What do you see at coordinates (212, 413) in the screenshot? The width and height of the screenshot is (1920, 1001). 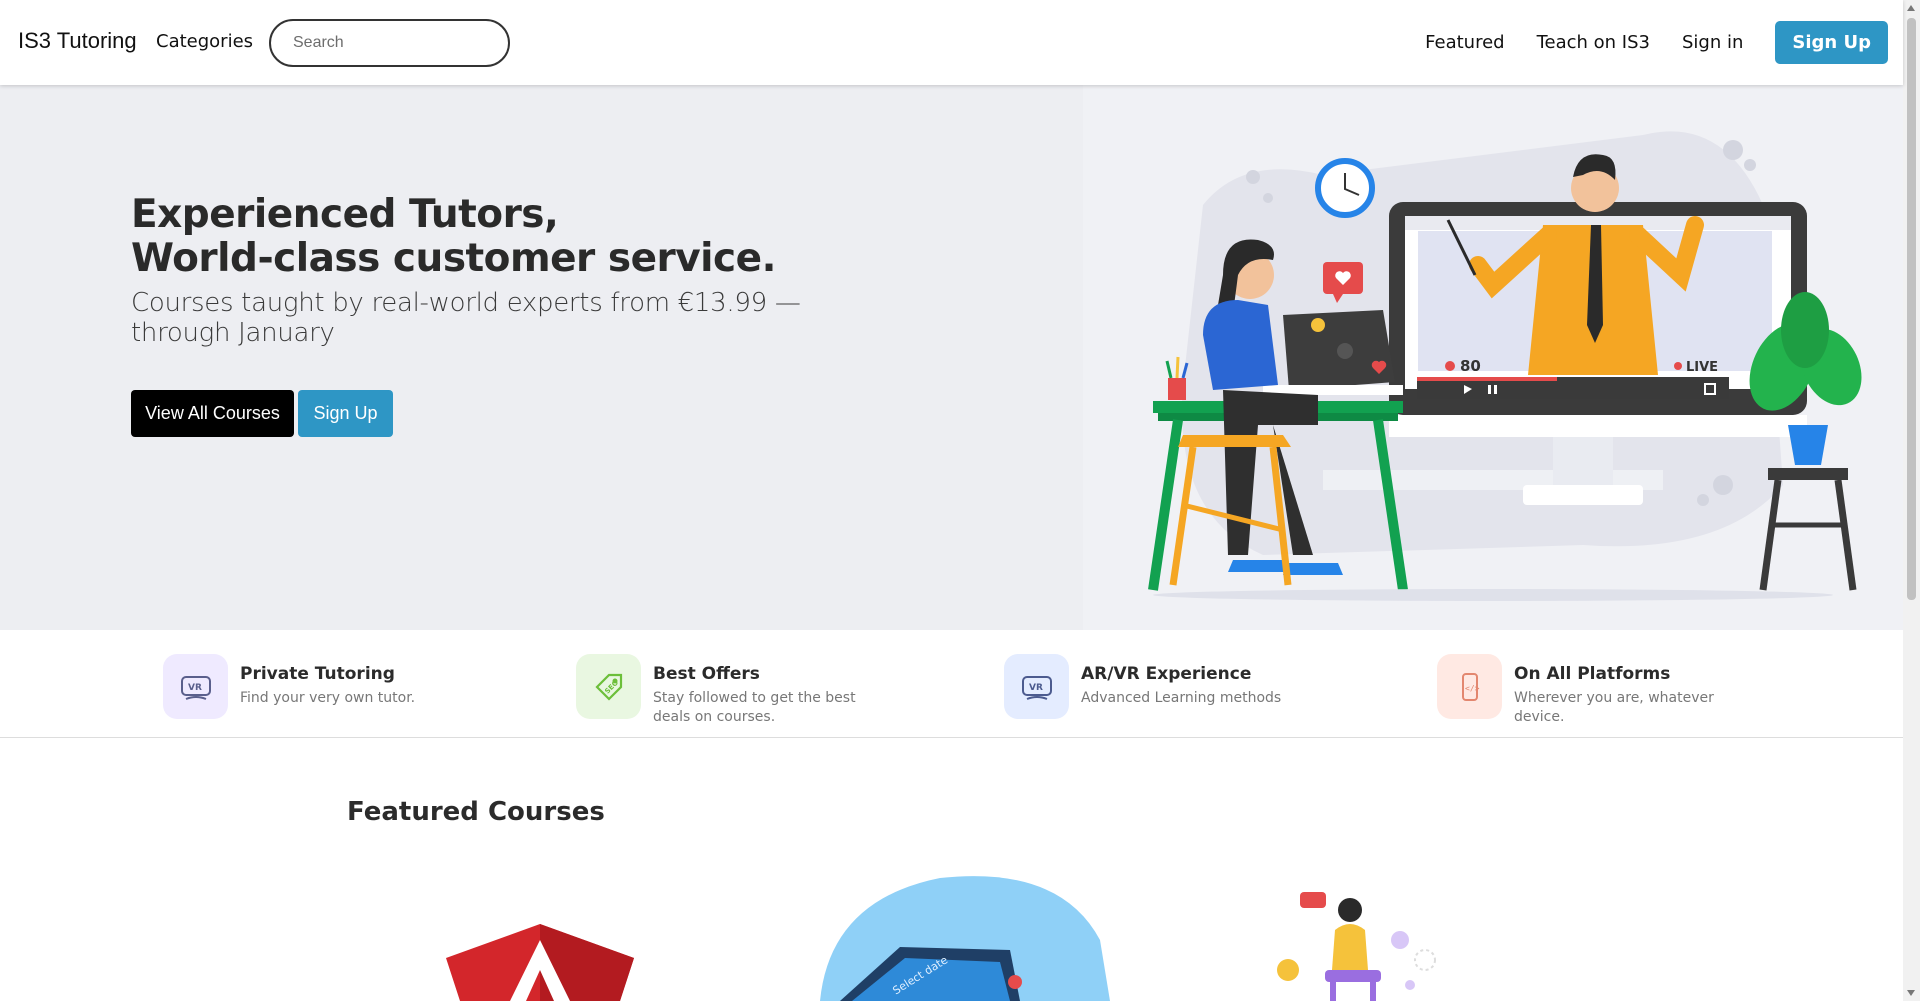 I see `view-all-courses-button: View All Courses` at bounding box center [212, 413].